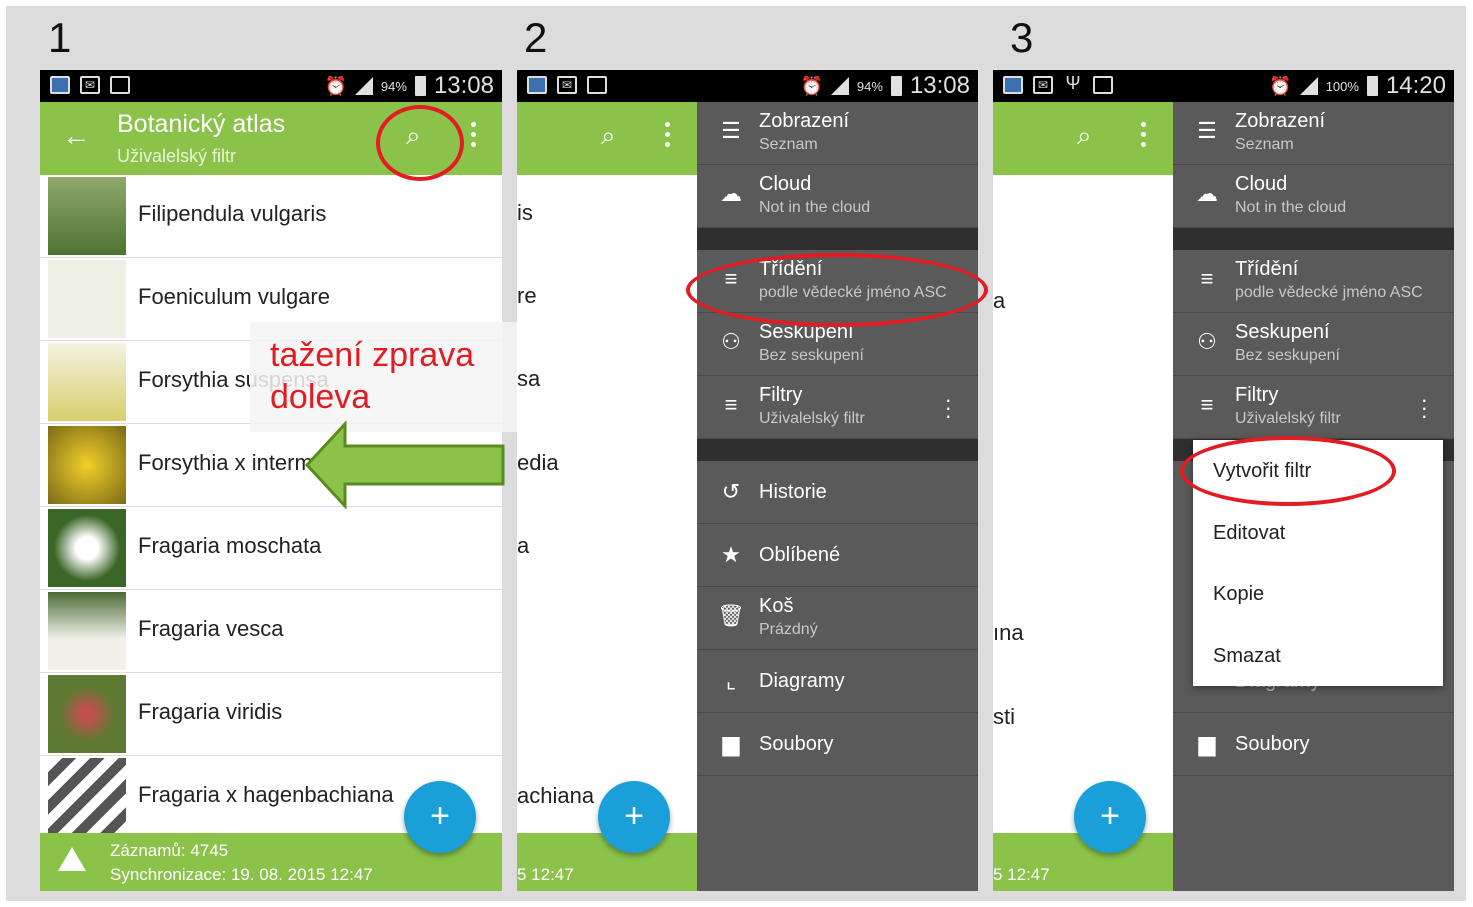  I want to click on list-item: Fragaria viridis, so click(271, 714).